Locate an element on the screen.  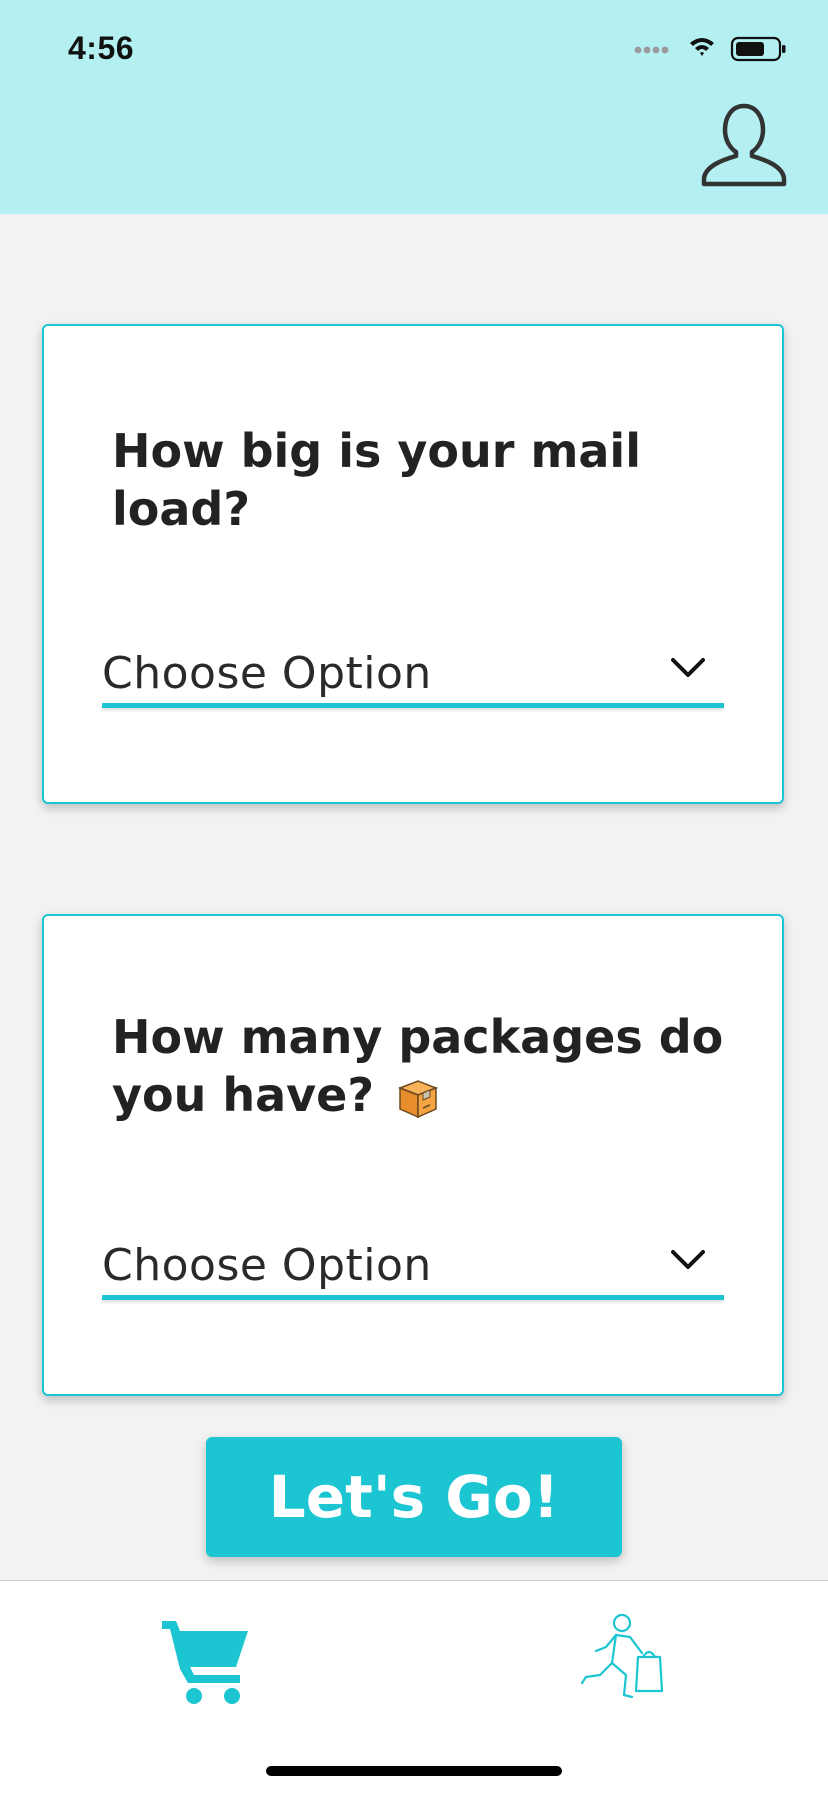
mail-load-select-value: Choose Option is located at coordinates (267, 673).